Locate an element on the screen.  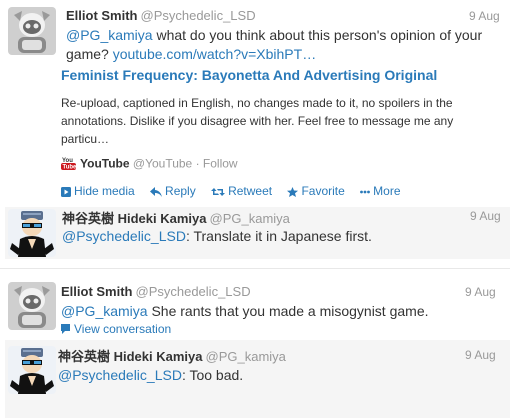
more-button: More is located at coordinates (380, 191).